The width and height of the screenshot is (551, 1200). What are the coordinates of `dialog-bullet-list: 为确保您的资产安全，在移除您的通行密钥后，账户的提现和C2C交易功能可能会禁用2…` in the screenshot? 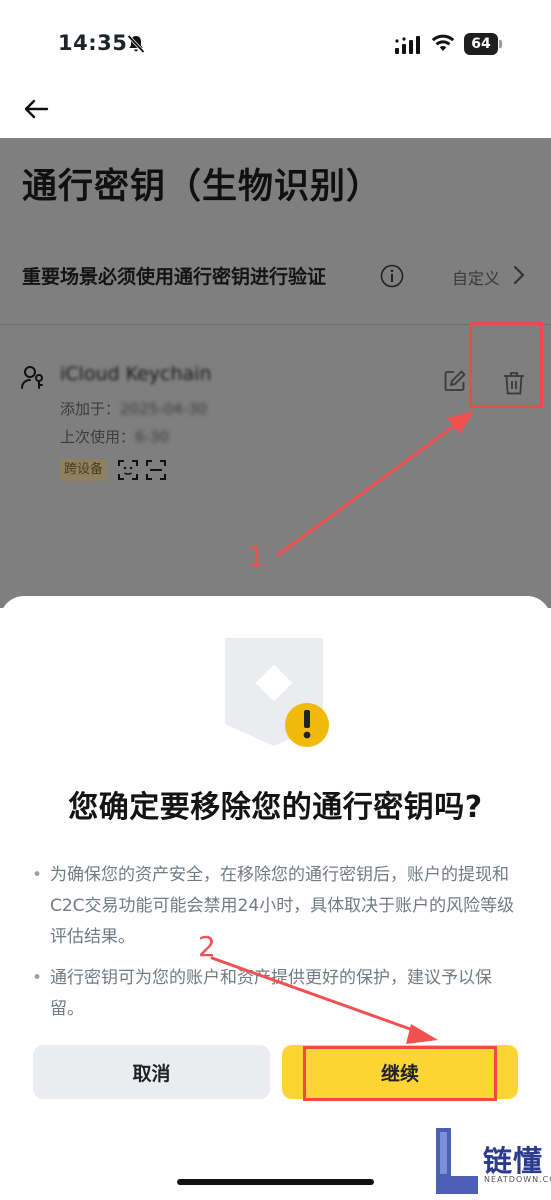 It's located at (277, 947).